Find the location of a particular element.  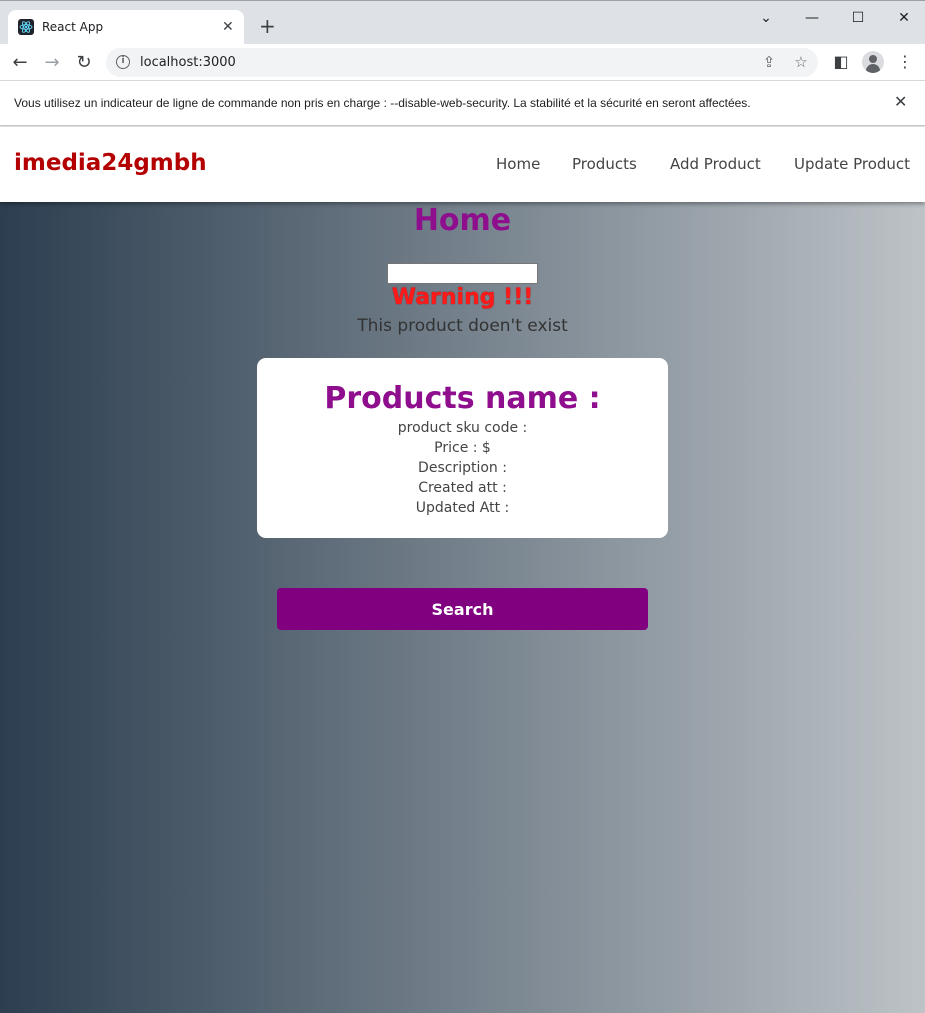

profile-icon is located at coordinates (873, 62).